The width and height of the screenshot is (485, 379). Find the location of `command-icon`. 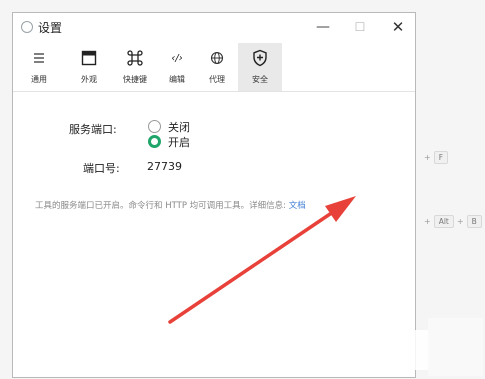

command-icon is located at coordinates (135, 58).